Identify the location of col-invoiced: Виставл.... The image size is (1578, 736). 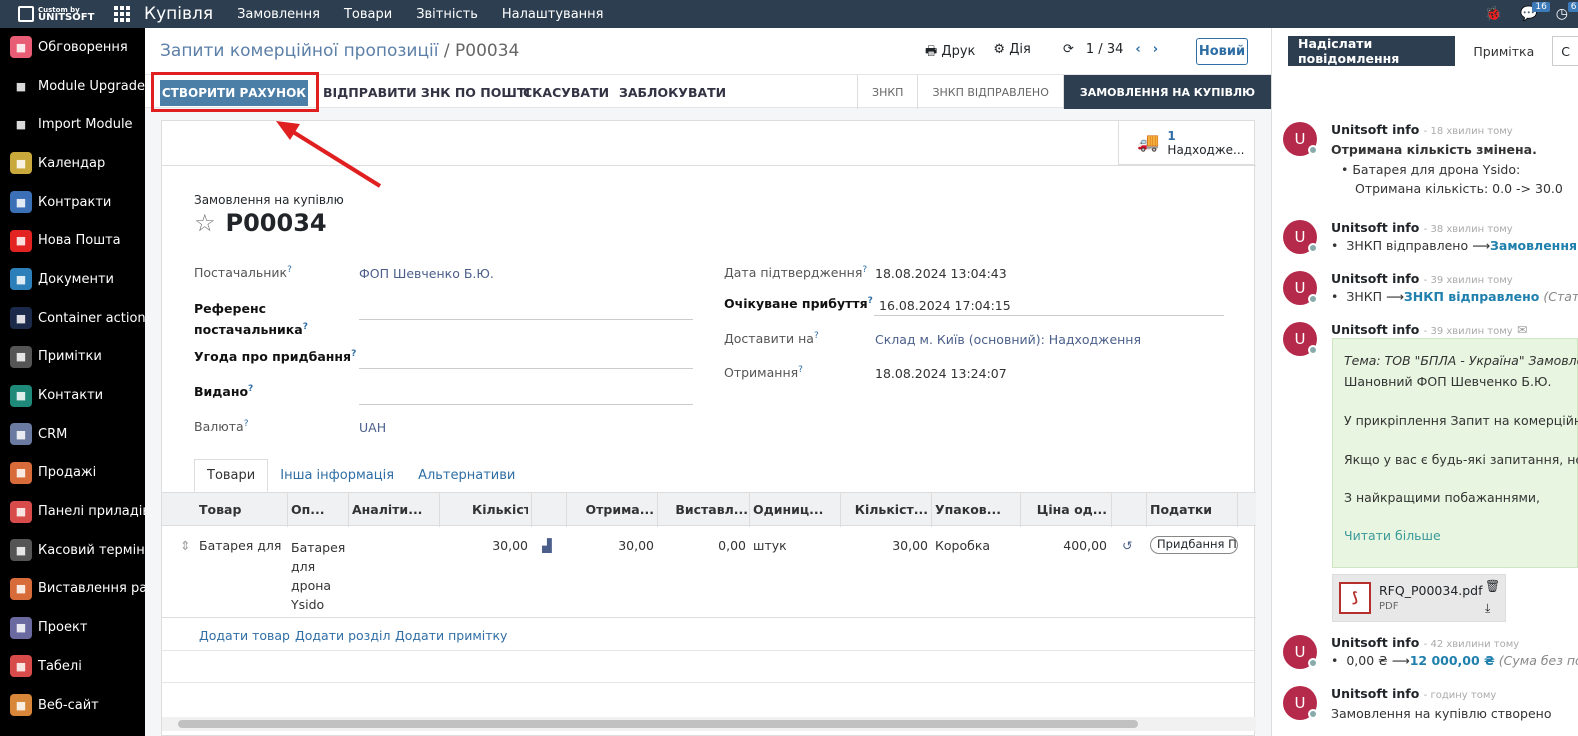
(710, 509).